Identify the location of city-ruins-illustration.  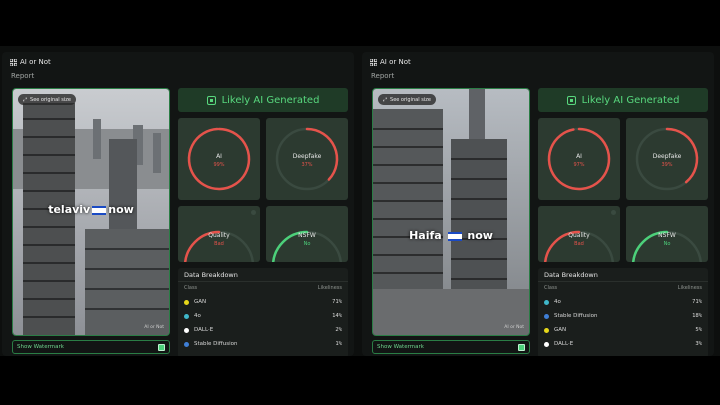
(451, 212).